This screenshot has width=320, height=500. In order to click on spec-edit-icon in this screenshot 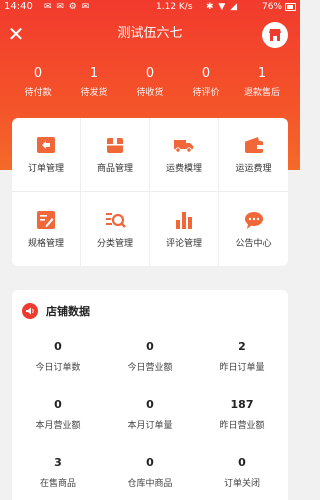, I will do `click(46, 219)`.